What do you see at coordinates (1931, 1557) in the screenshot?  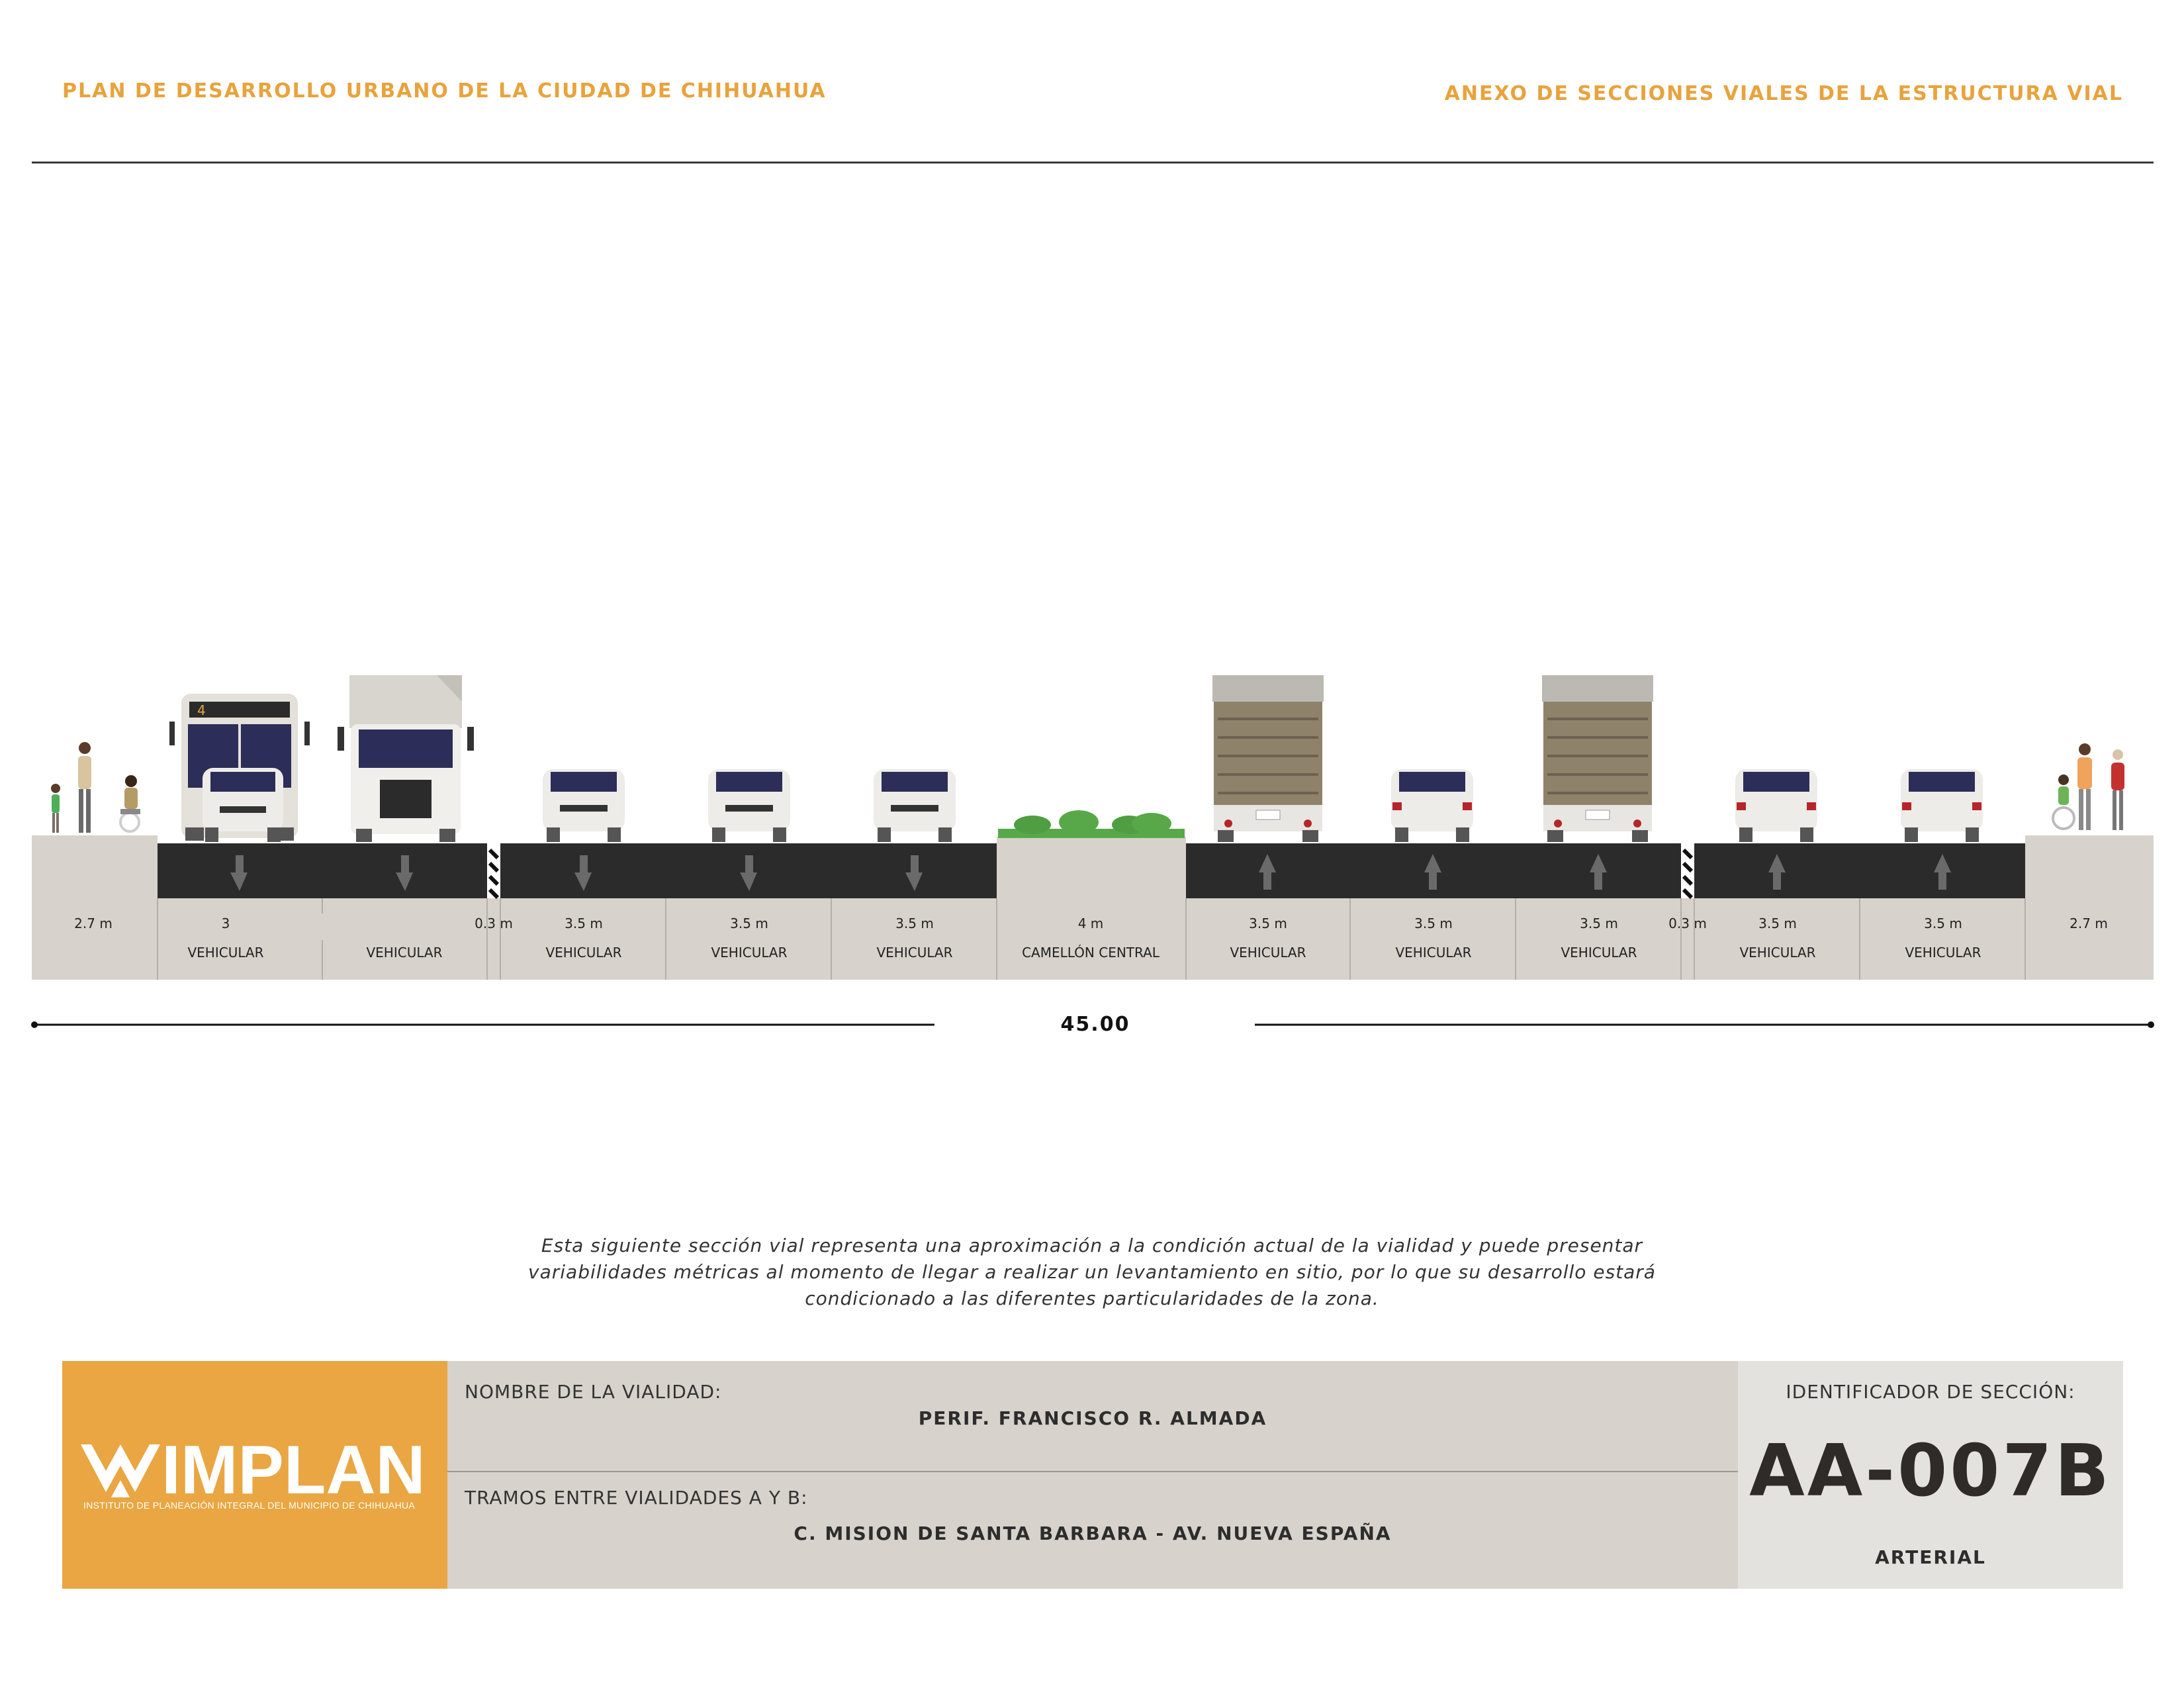 I see `road-classification: ARTERIAL` at bounding box center [1931, 1557].